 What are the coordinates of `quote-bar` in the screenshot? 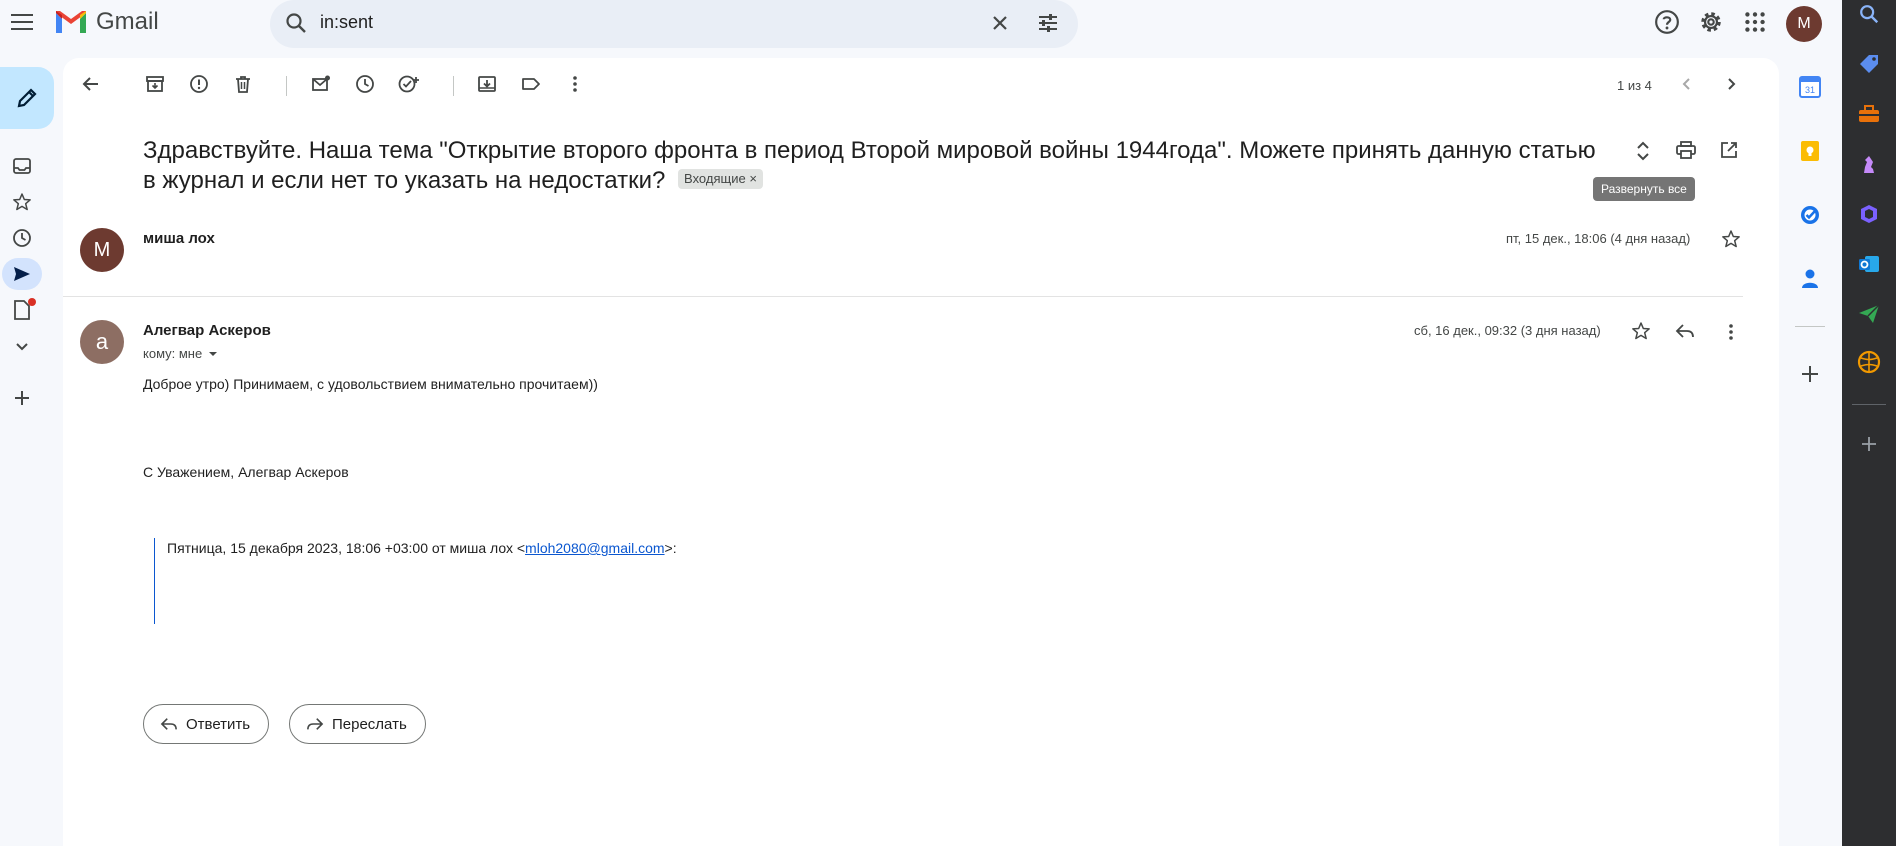 It's located at (154, 581).